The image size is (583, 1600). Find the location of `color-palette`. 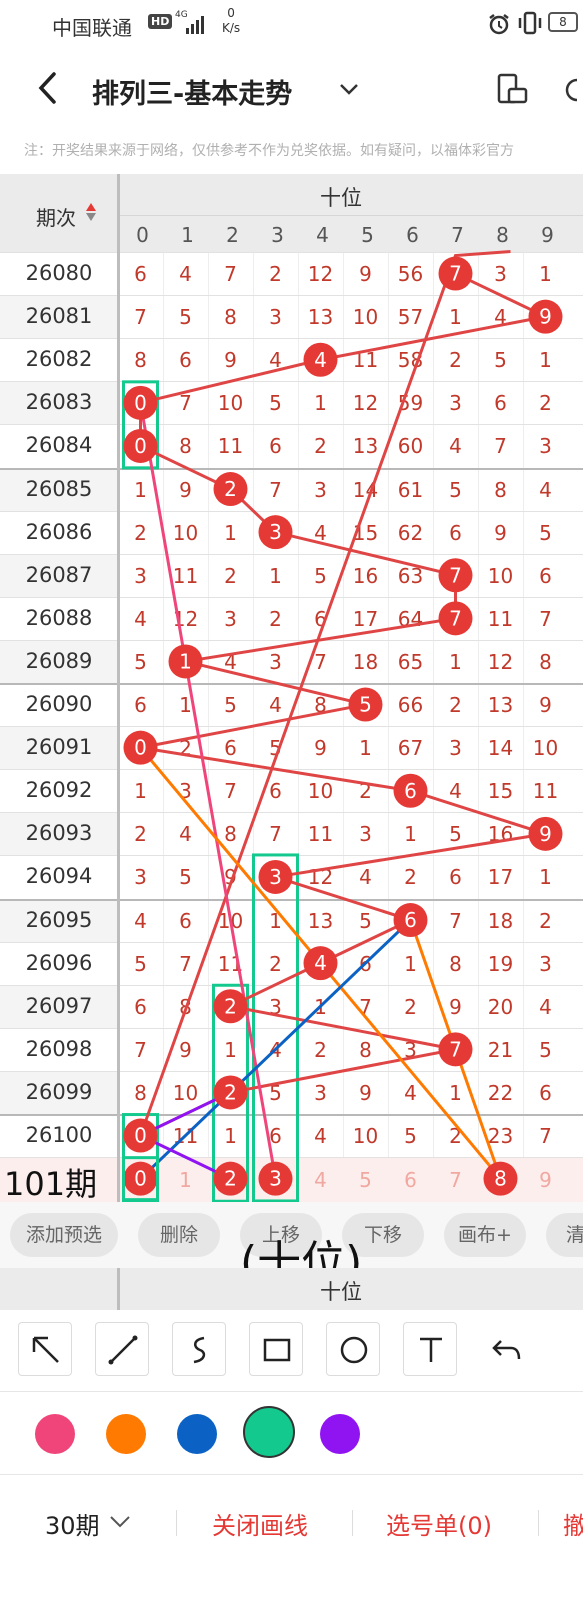

color-palette is located at coordinates (291, 1434).